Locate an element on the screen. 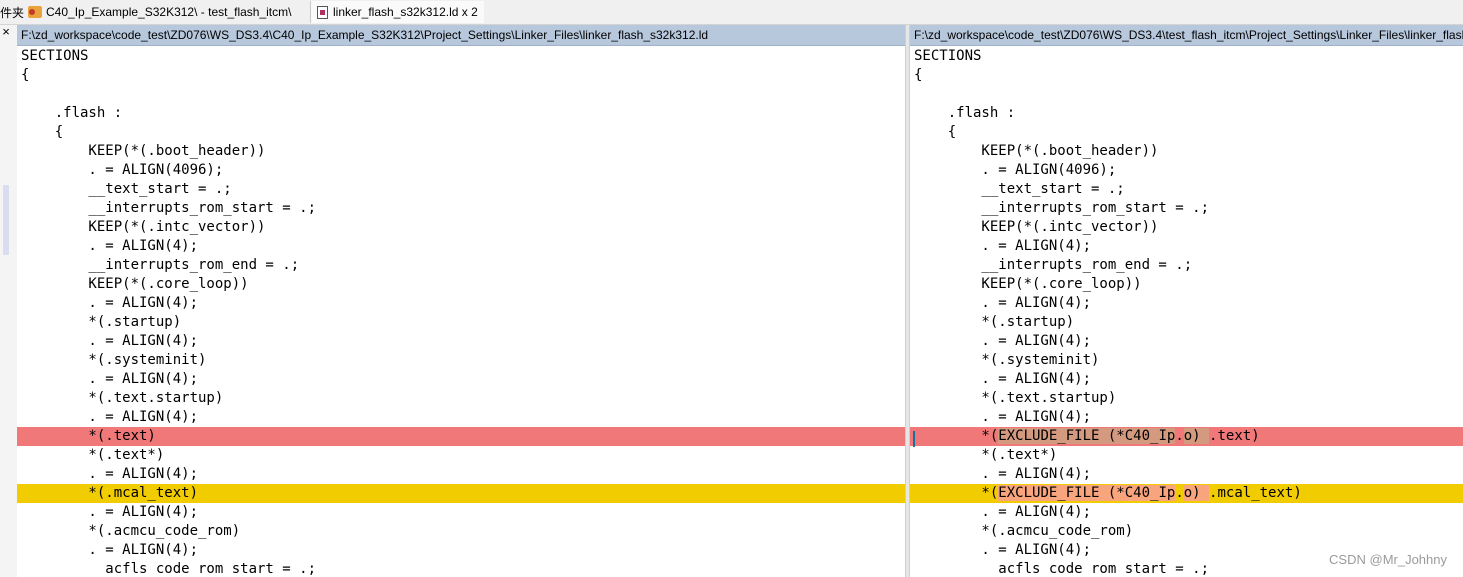  code-line: *(.mcal_text) is located at coordinates (461, 493).